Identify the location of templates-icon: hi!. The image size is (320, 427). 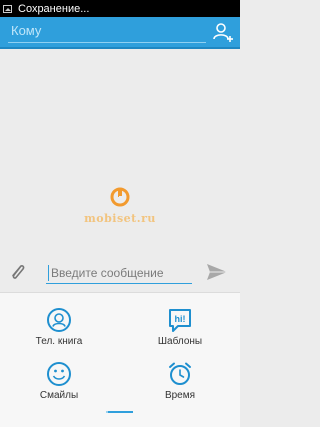
(180, 320).